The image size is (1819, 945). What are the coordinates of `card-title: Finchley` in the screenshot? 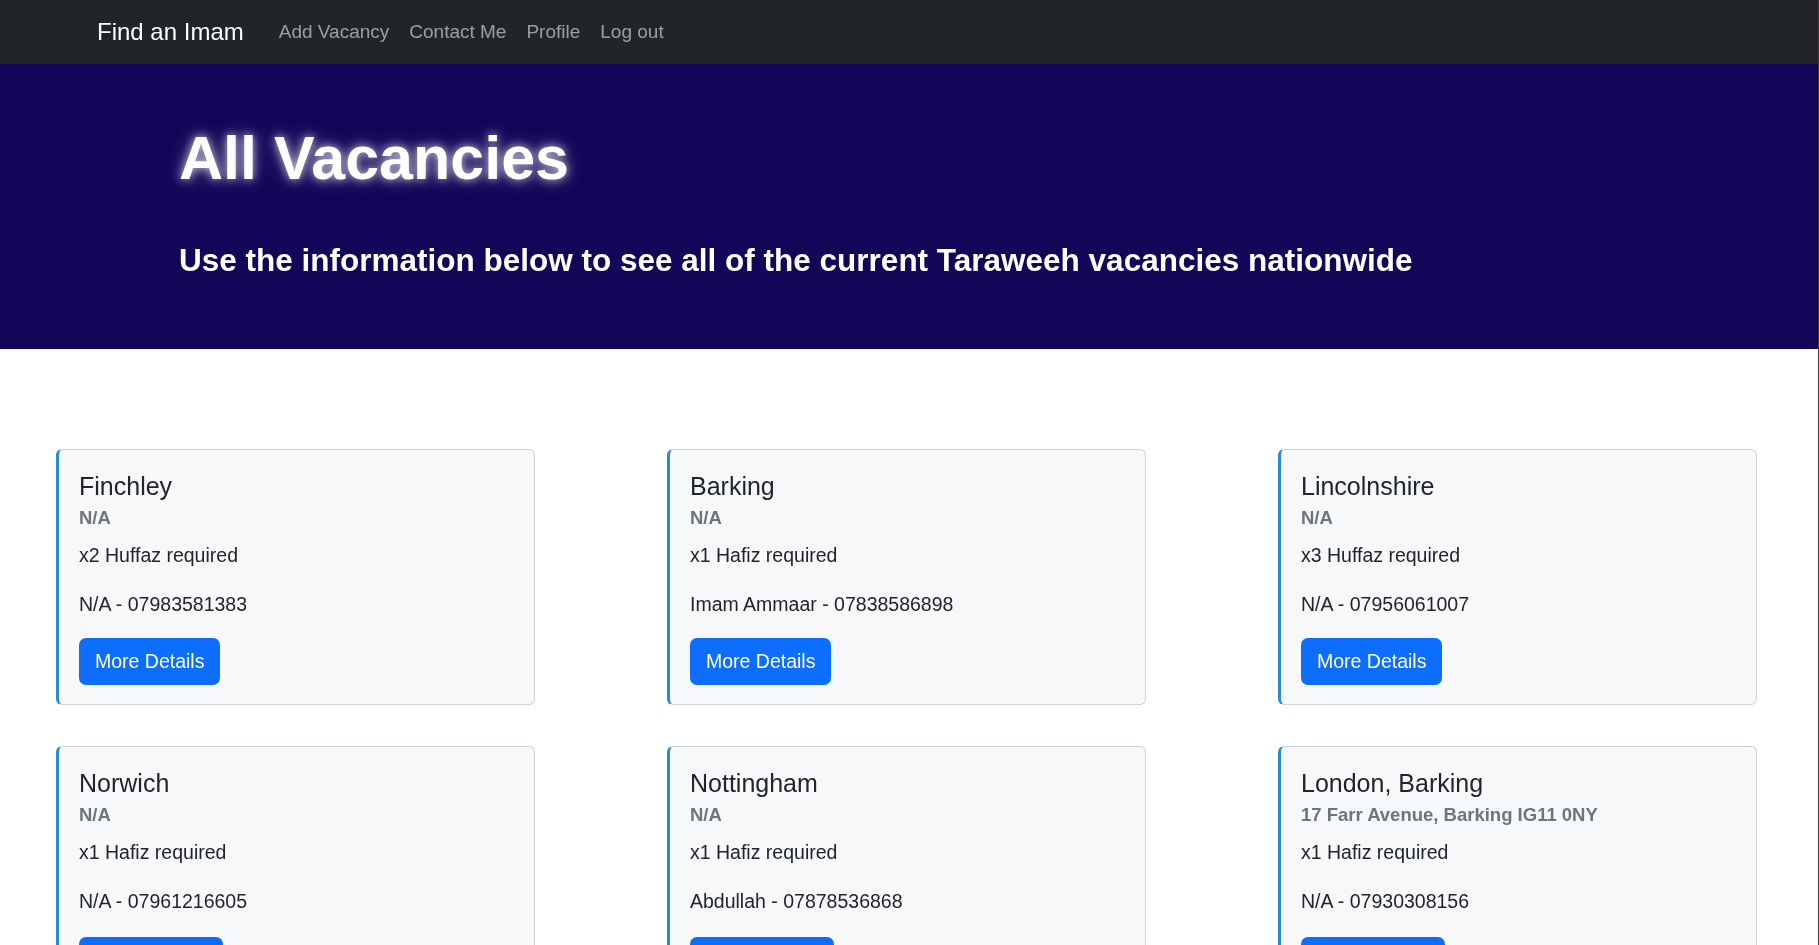 It's located at (126, 486).